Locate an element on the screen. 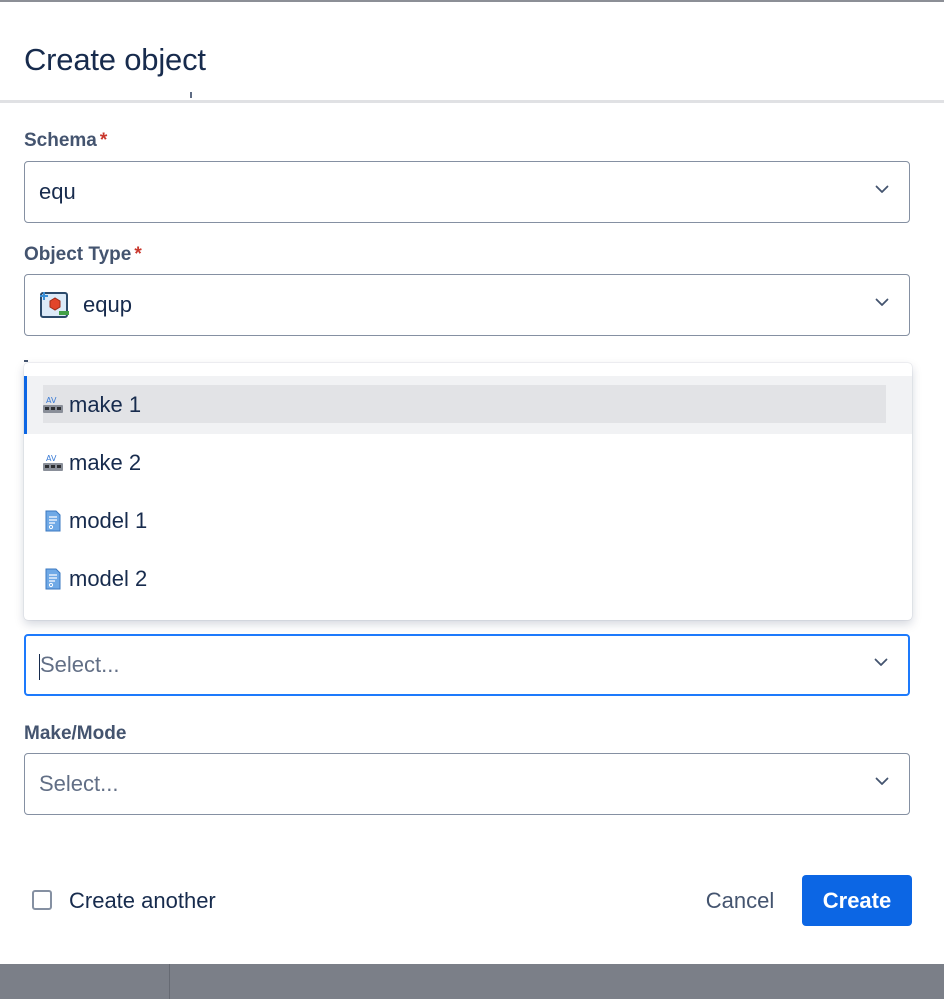 The image size is (944, 999). menu-item-make-2: AV make 2 is located at coordinates (468, 463).